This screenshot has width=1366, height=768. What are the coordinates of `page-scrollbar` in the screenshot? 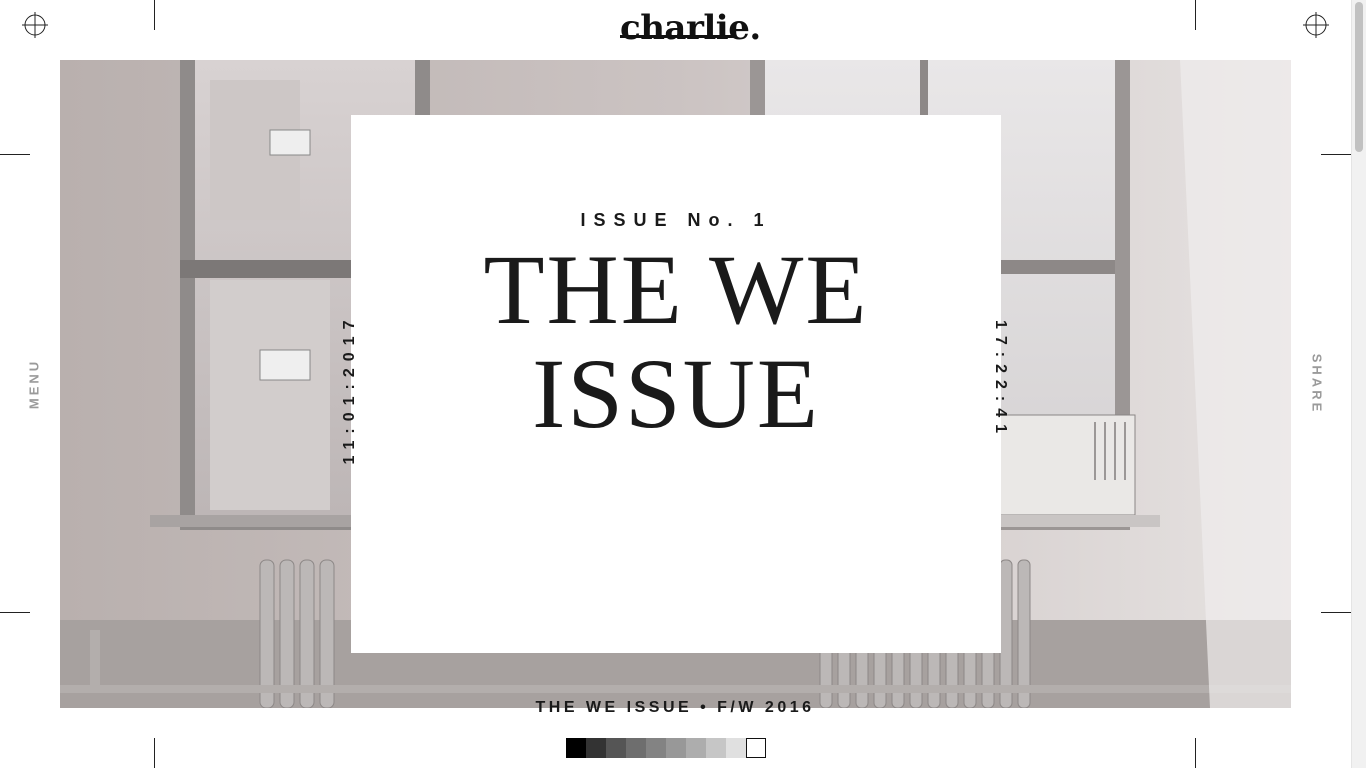 It's located at (1358, 384).